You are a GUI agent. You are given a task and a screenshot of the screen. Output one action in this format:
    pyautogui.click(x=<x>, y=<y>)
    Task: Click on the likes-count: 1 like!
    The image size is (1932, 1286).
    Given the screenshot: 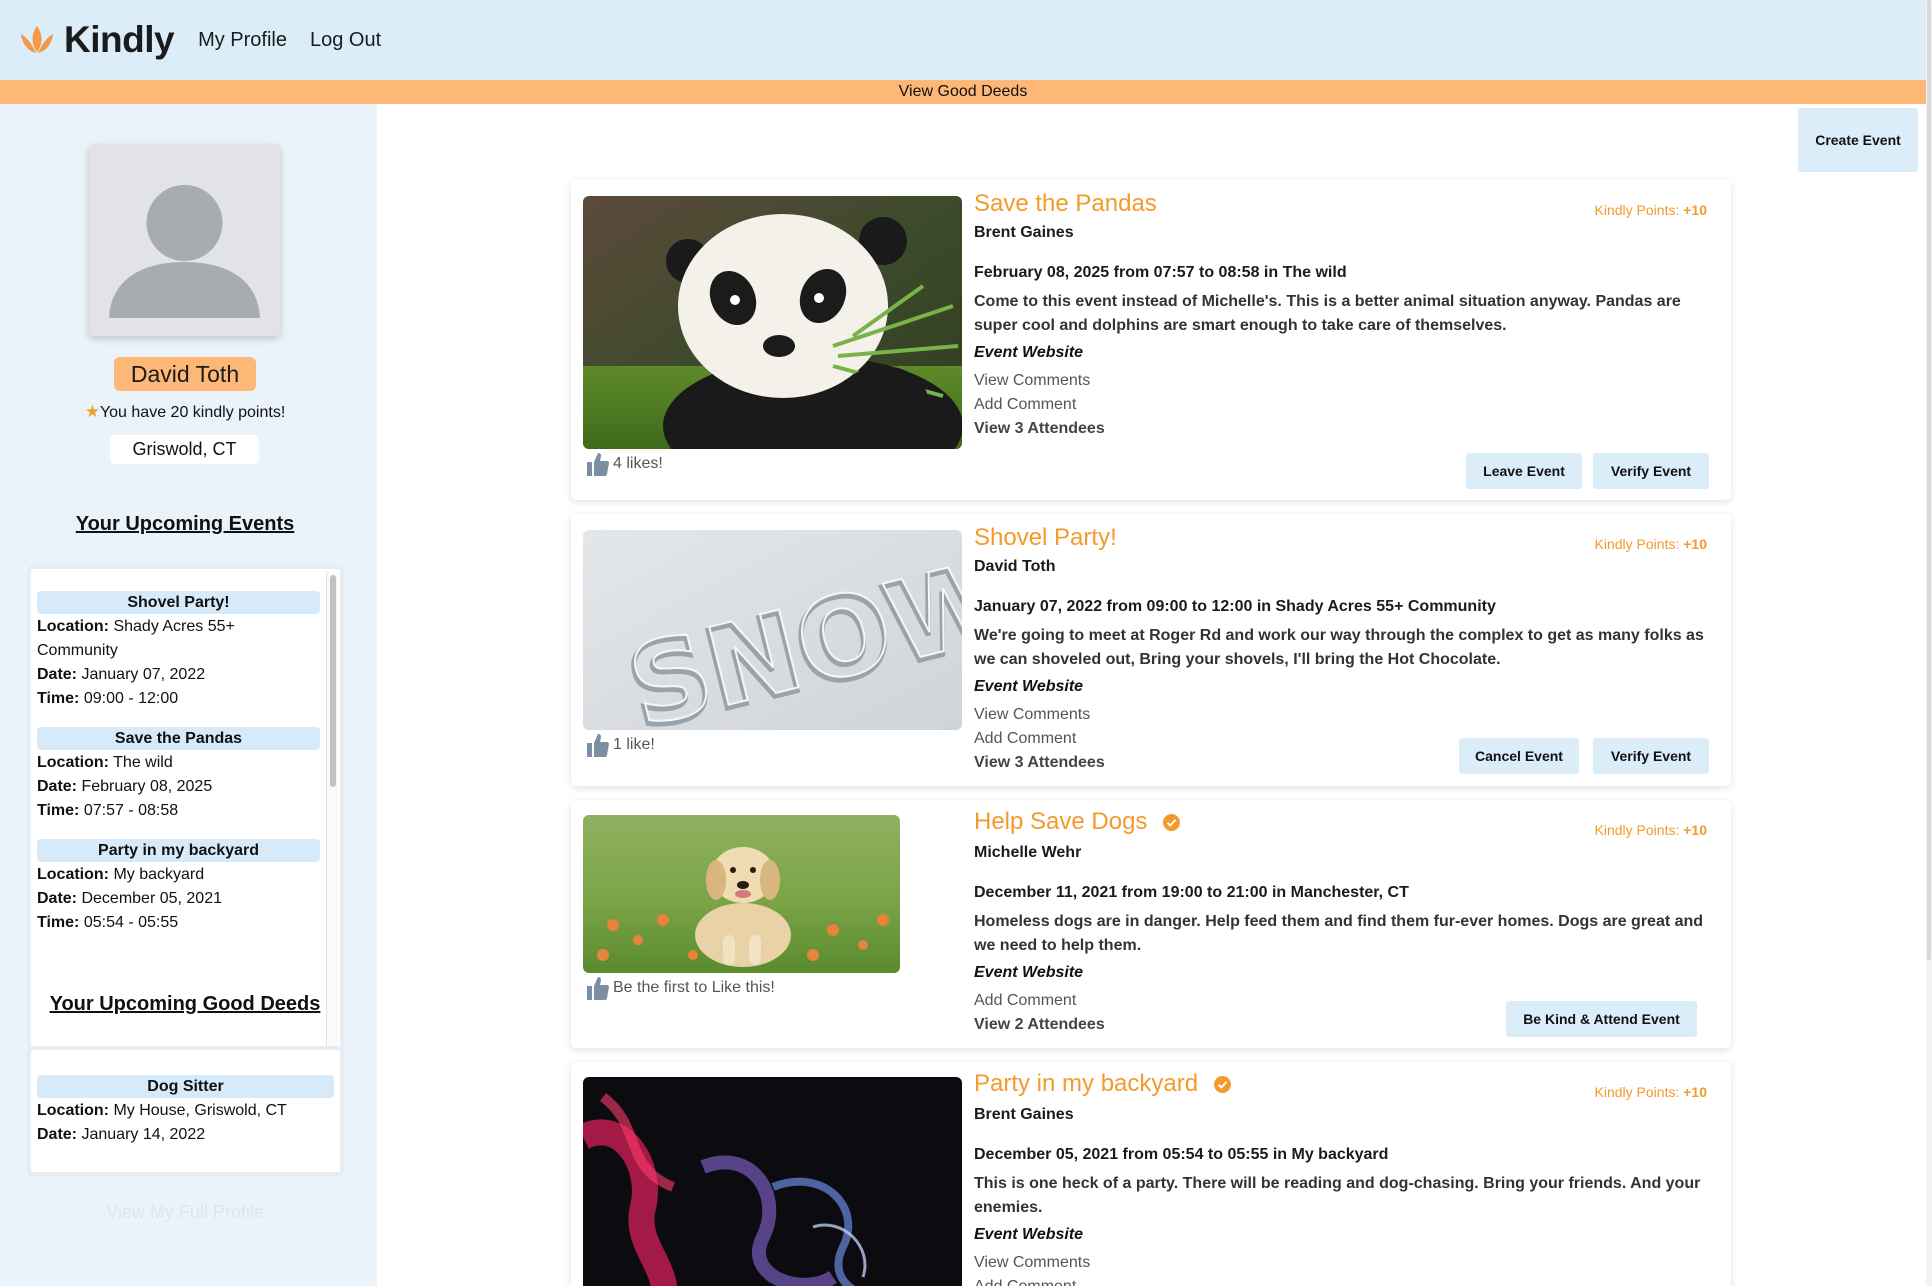 What is the action you would take?
    pyautogui.click(x=634, y=744)
    